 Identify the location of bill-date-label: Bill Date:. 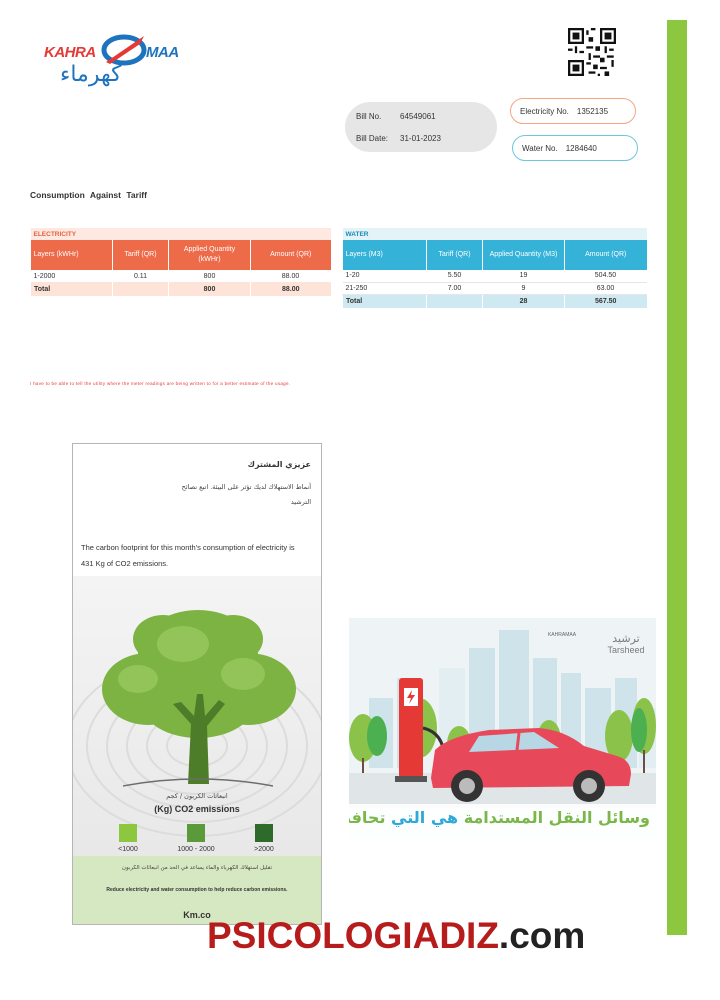
(372, 138).